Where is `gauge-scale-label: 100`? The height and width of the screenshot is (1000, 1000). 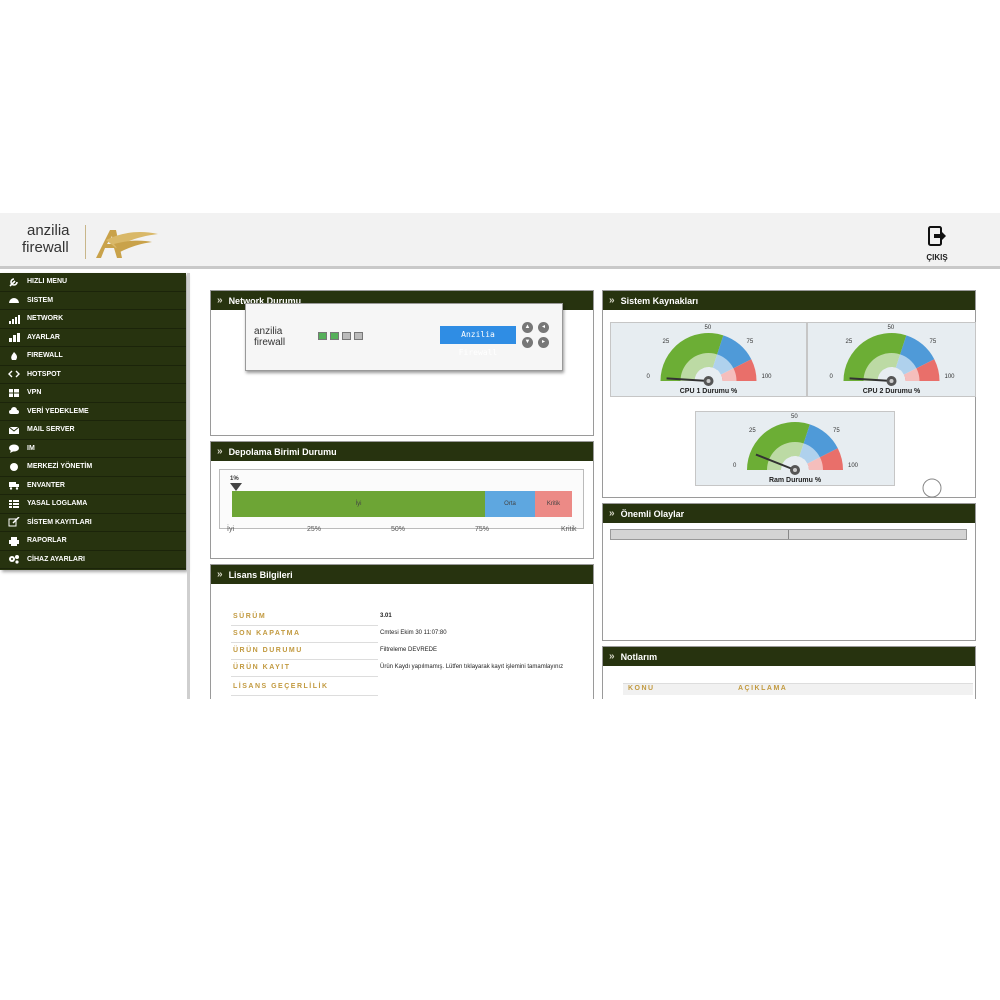 gauge-scale-label: 100 is located at coordinates (766, 377).